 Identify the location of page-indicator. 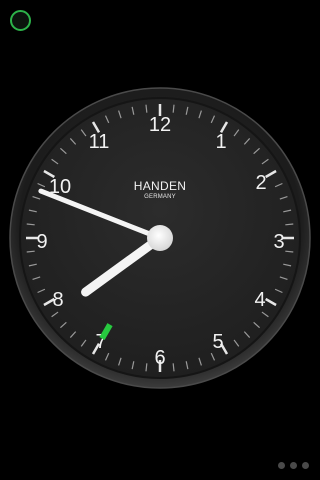
(293, 465).